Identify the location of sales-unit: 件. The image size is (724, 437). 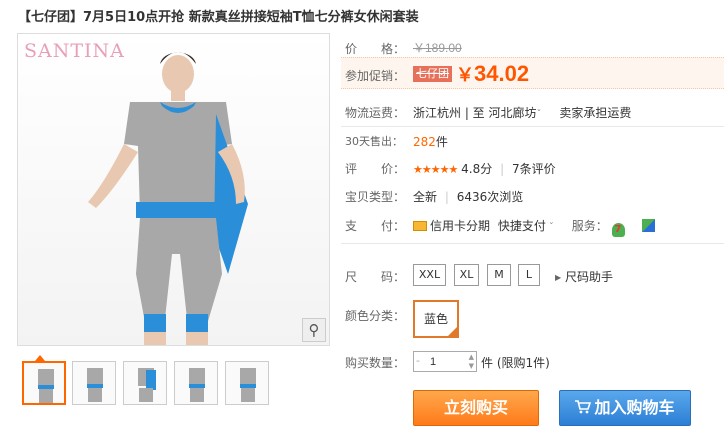
(441, 142).